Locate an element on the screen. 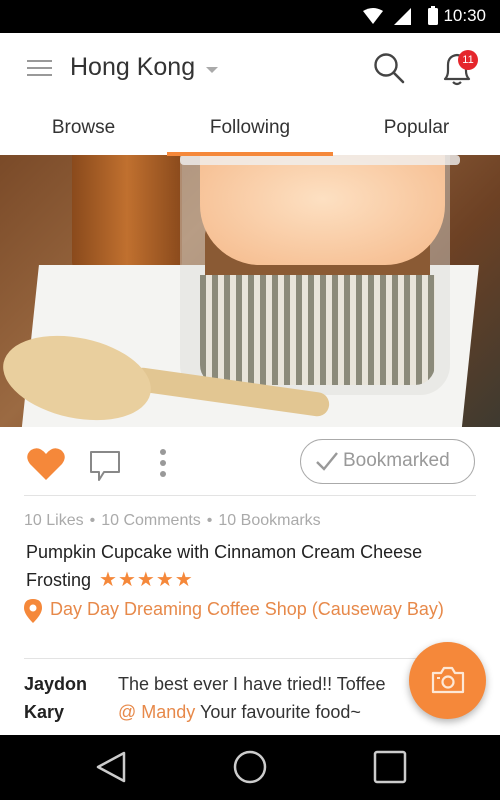  post-stats: 10 Likes • 10 Comments • 10 Bookmarks is located at coordinates (172, 520).